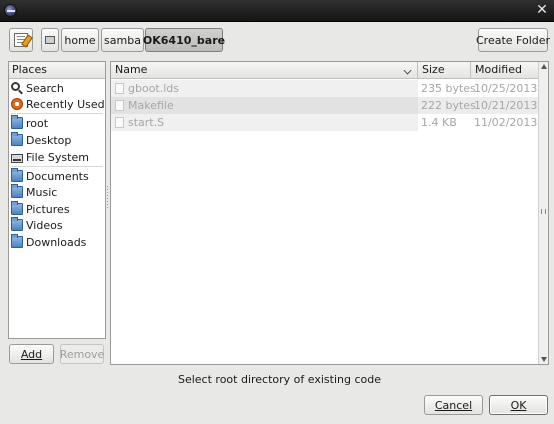 The height and width of the screenshot is (424, 554). I want to click on place-recently-used: Recently Used, so click(57, 104).